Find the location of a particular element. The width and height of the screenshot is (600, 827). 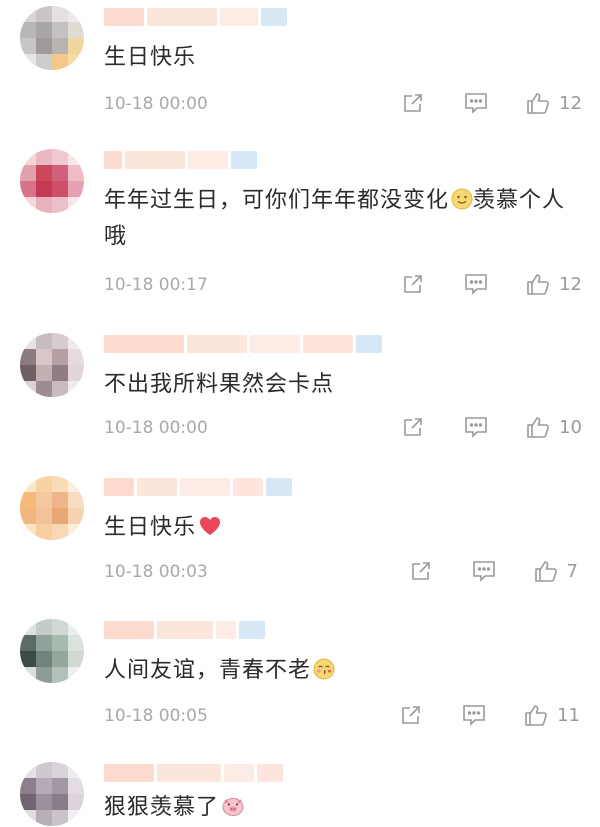

like-button: 7 is located at coordinates (555, 571).